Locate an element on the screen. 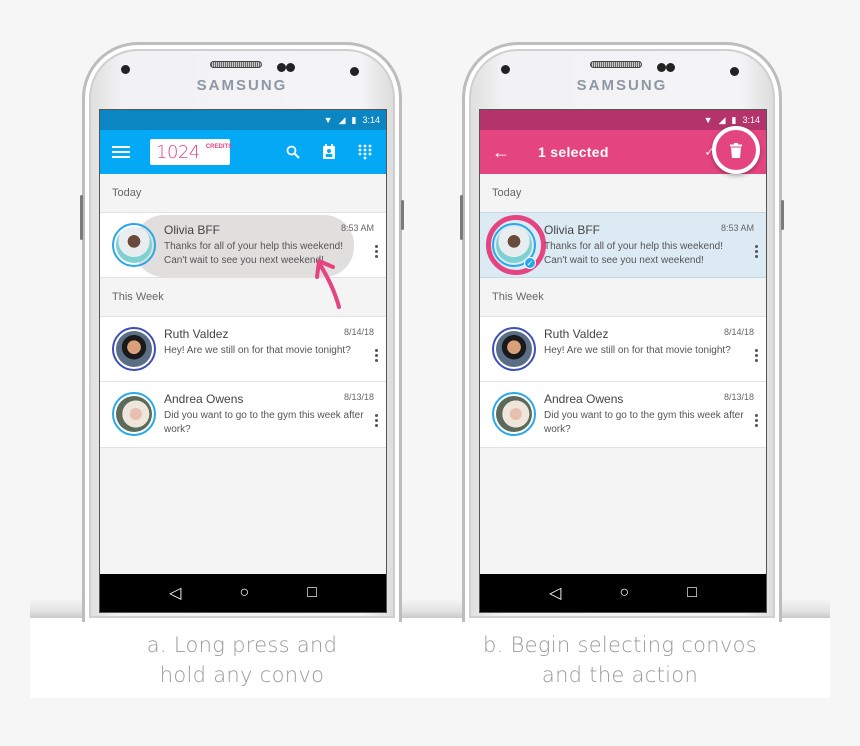 Image resolution: width=860 pixels, height=746 pixels. section-header: This Week is located at coordinates (623, 297).